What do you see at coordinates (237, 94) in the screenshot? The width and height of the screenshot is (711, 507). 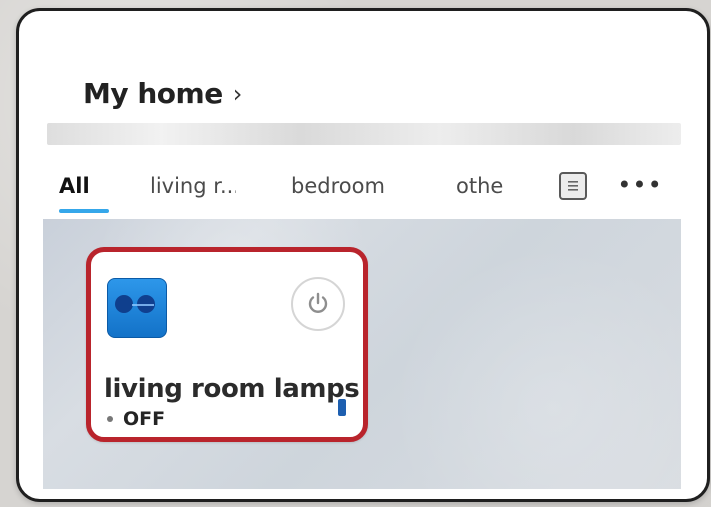 I see `chevron-right-icon: ›` at bounding box center [237, 94].